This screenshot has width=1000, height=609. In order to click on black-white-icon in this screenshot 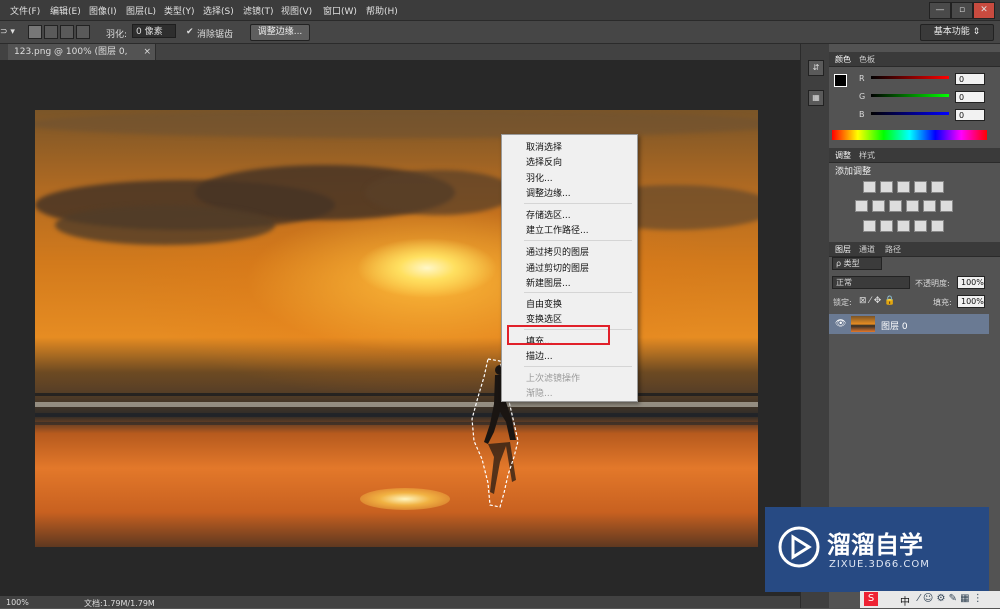, I will do `click(895, 206)`.